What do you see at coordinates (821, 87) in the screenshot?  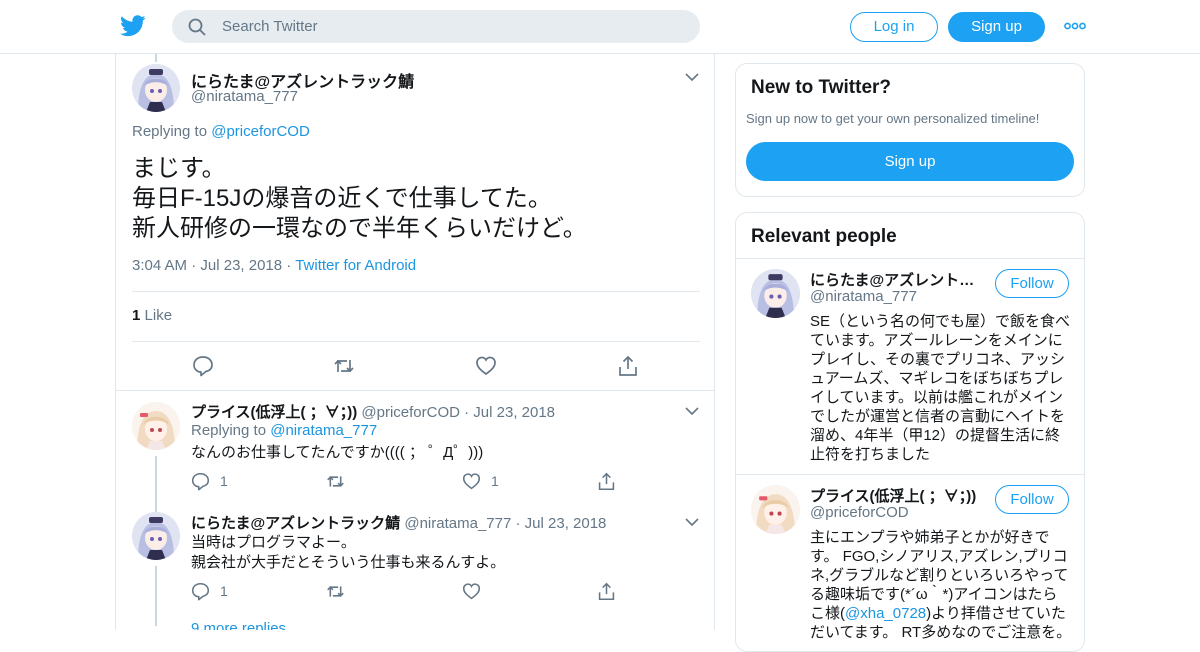 I see `card-title: New to Twitter?` at bounding box center [821, 87].